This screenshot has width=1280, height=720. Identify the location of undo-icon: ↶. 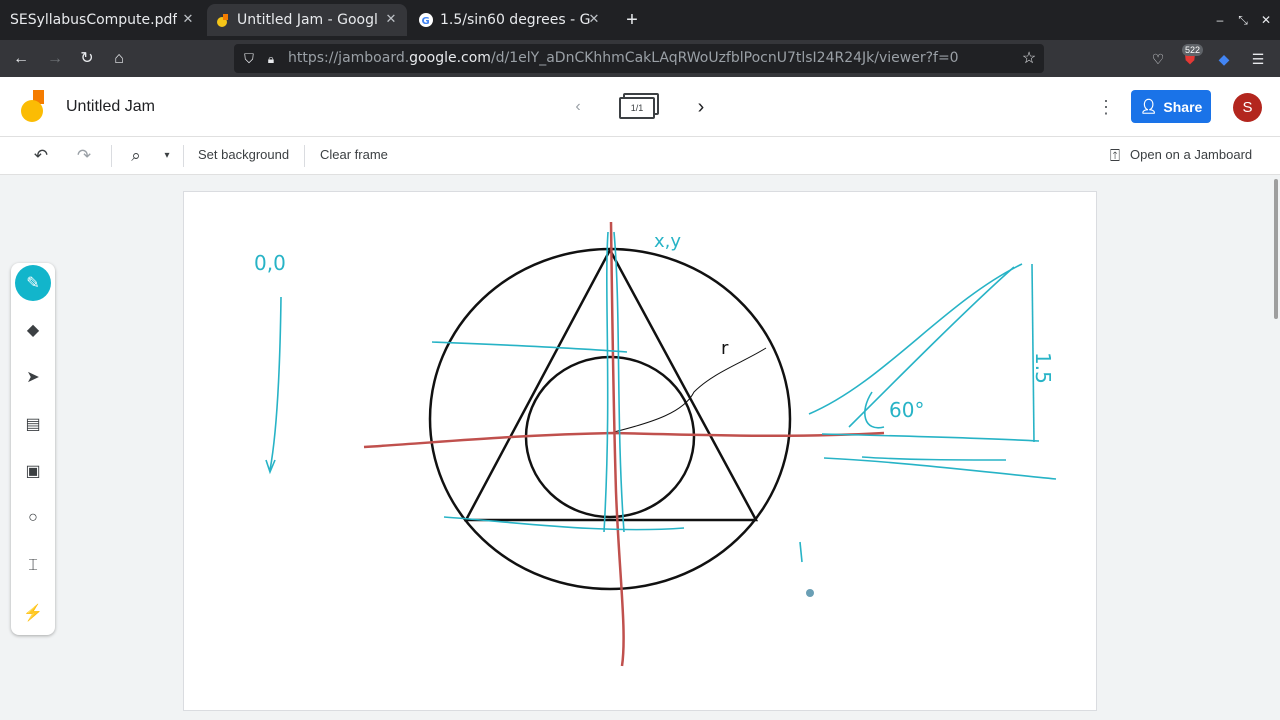
(41, 156).